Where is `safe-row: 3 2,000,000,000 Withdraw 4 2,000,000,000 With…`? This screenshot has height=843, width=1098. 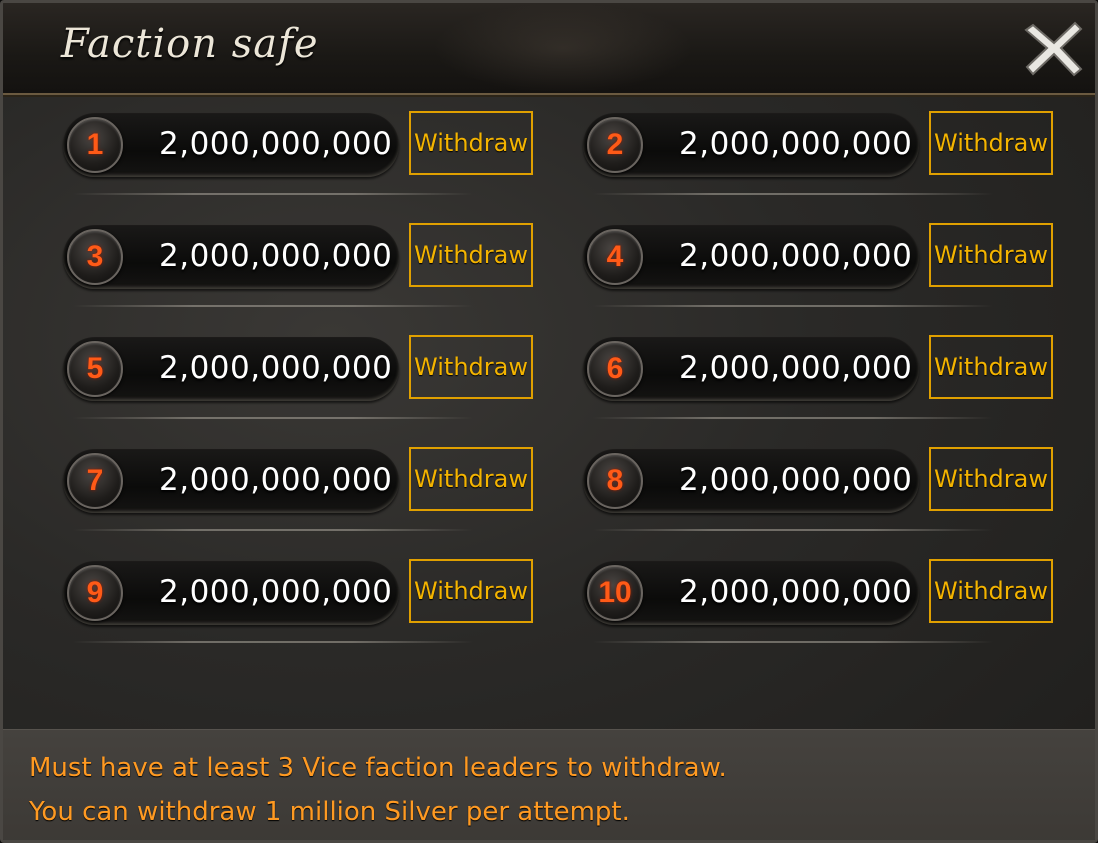 safe-row: 3 2,000,000,000 Withdraw 4 2,000,000,000 With… is located at coordinates (549, 263).